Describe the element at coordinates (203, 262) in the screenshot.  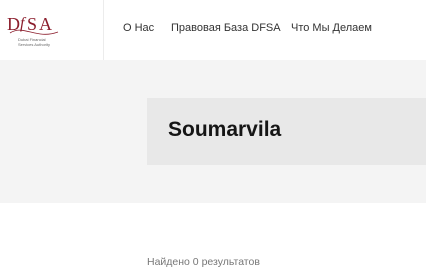
I see `results-count: Найдено 0 результатов` at that location.